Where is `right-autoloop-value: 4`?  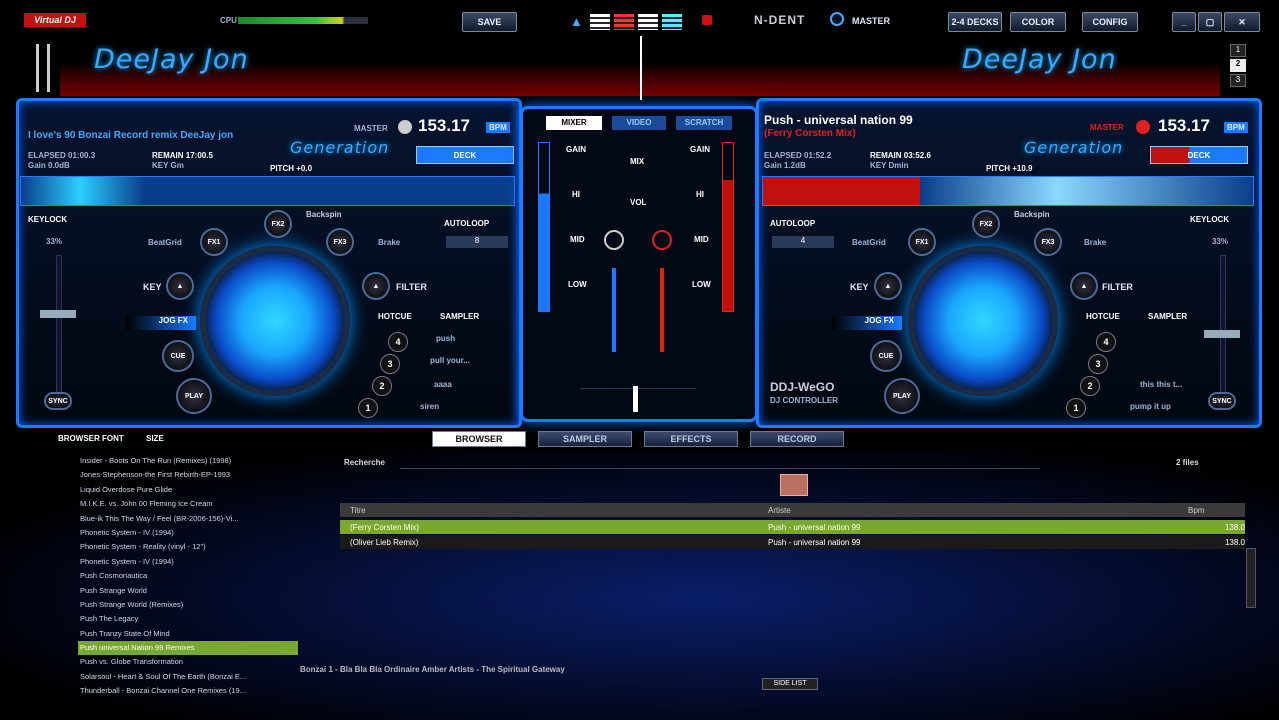 right-autoloop-value: 4 is located at coordinates (803, 242).